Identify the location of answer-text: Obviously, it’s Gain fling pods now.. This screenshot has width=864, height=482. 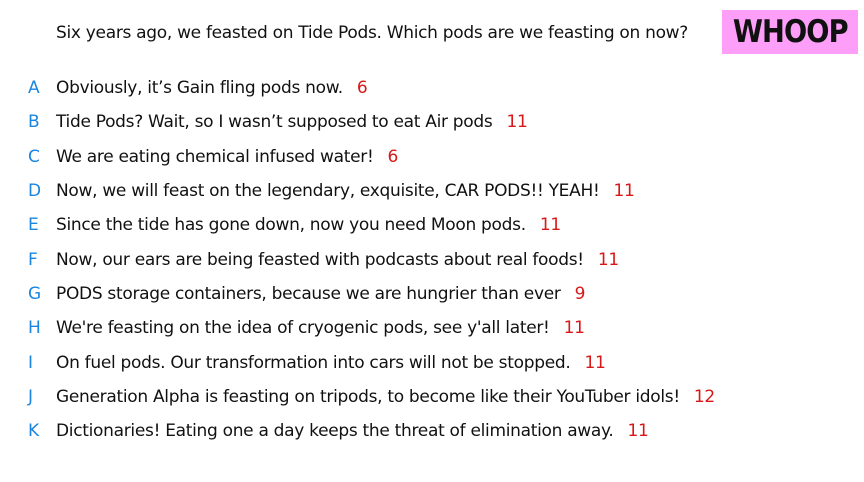
(199, 88).